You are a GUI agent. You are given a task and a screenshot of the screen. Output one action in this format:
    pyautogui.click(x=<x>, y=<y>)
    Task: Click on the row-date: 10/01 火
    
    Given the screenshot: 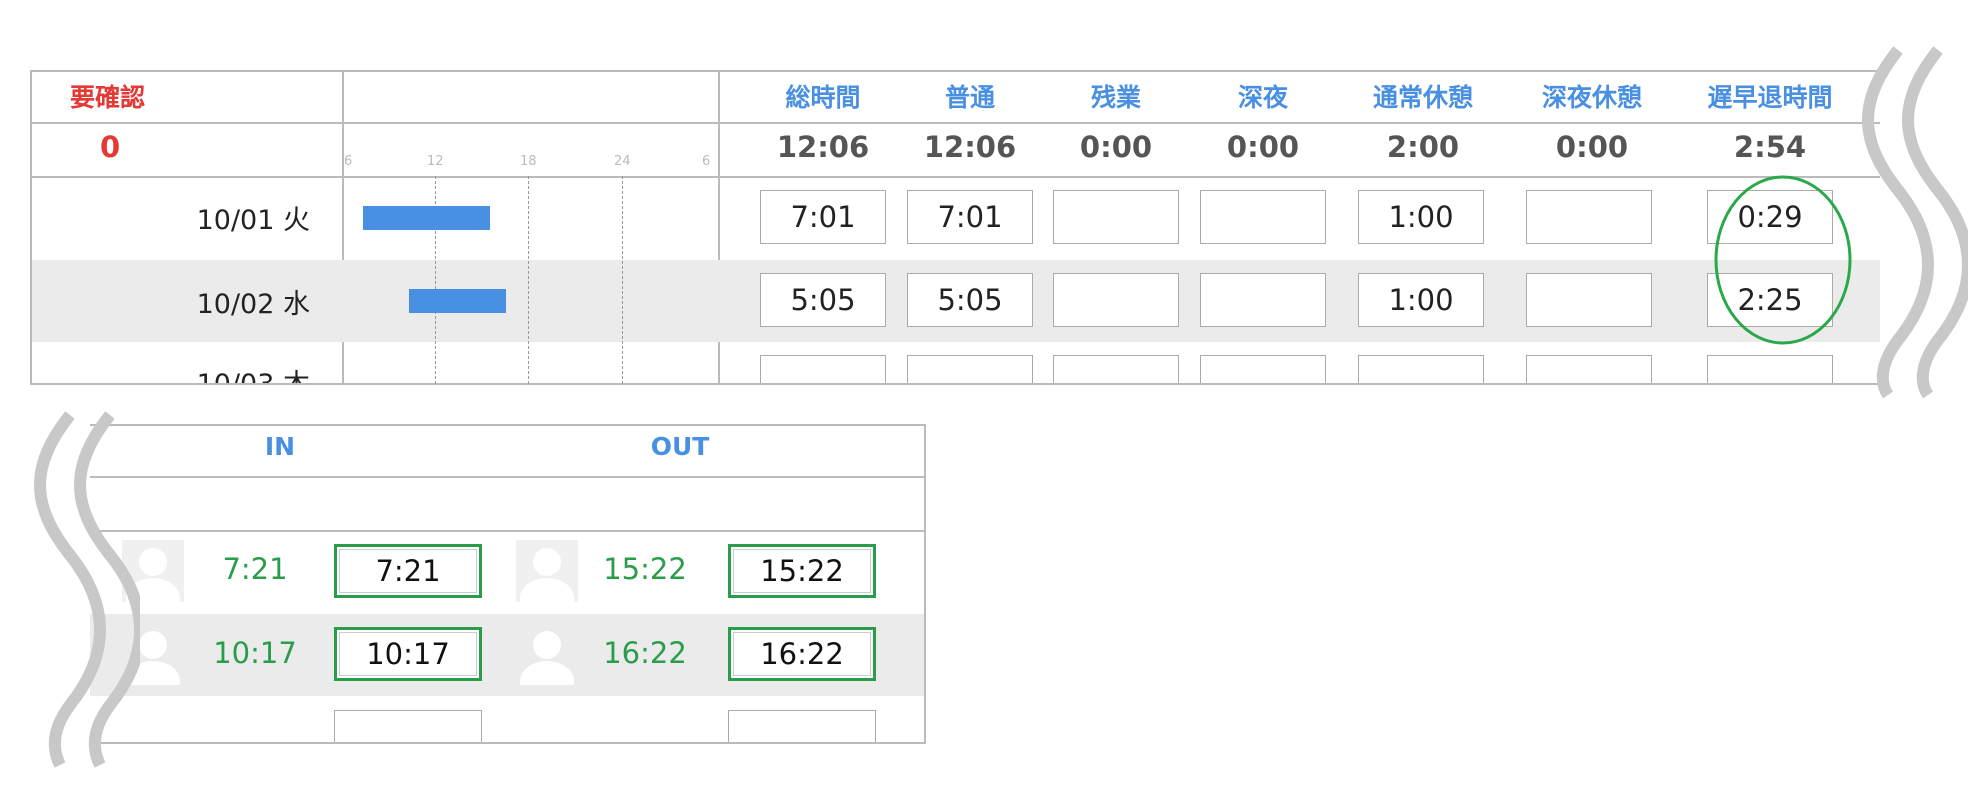 What is the action you would take?
    pyautogui.click(x=253, y=220)
    